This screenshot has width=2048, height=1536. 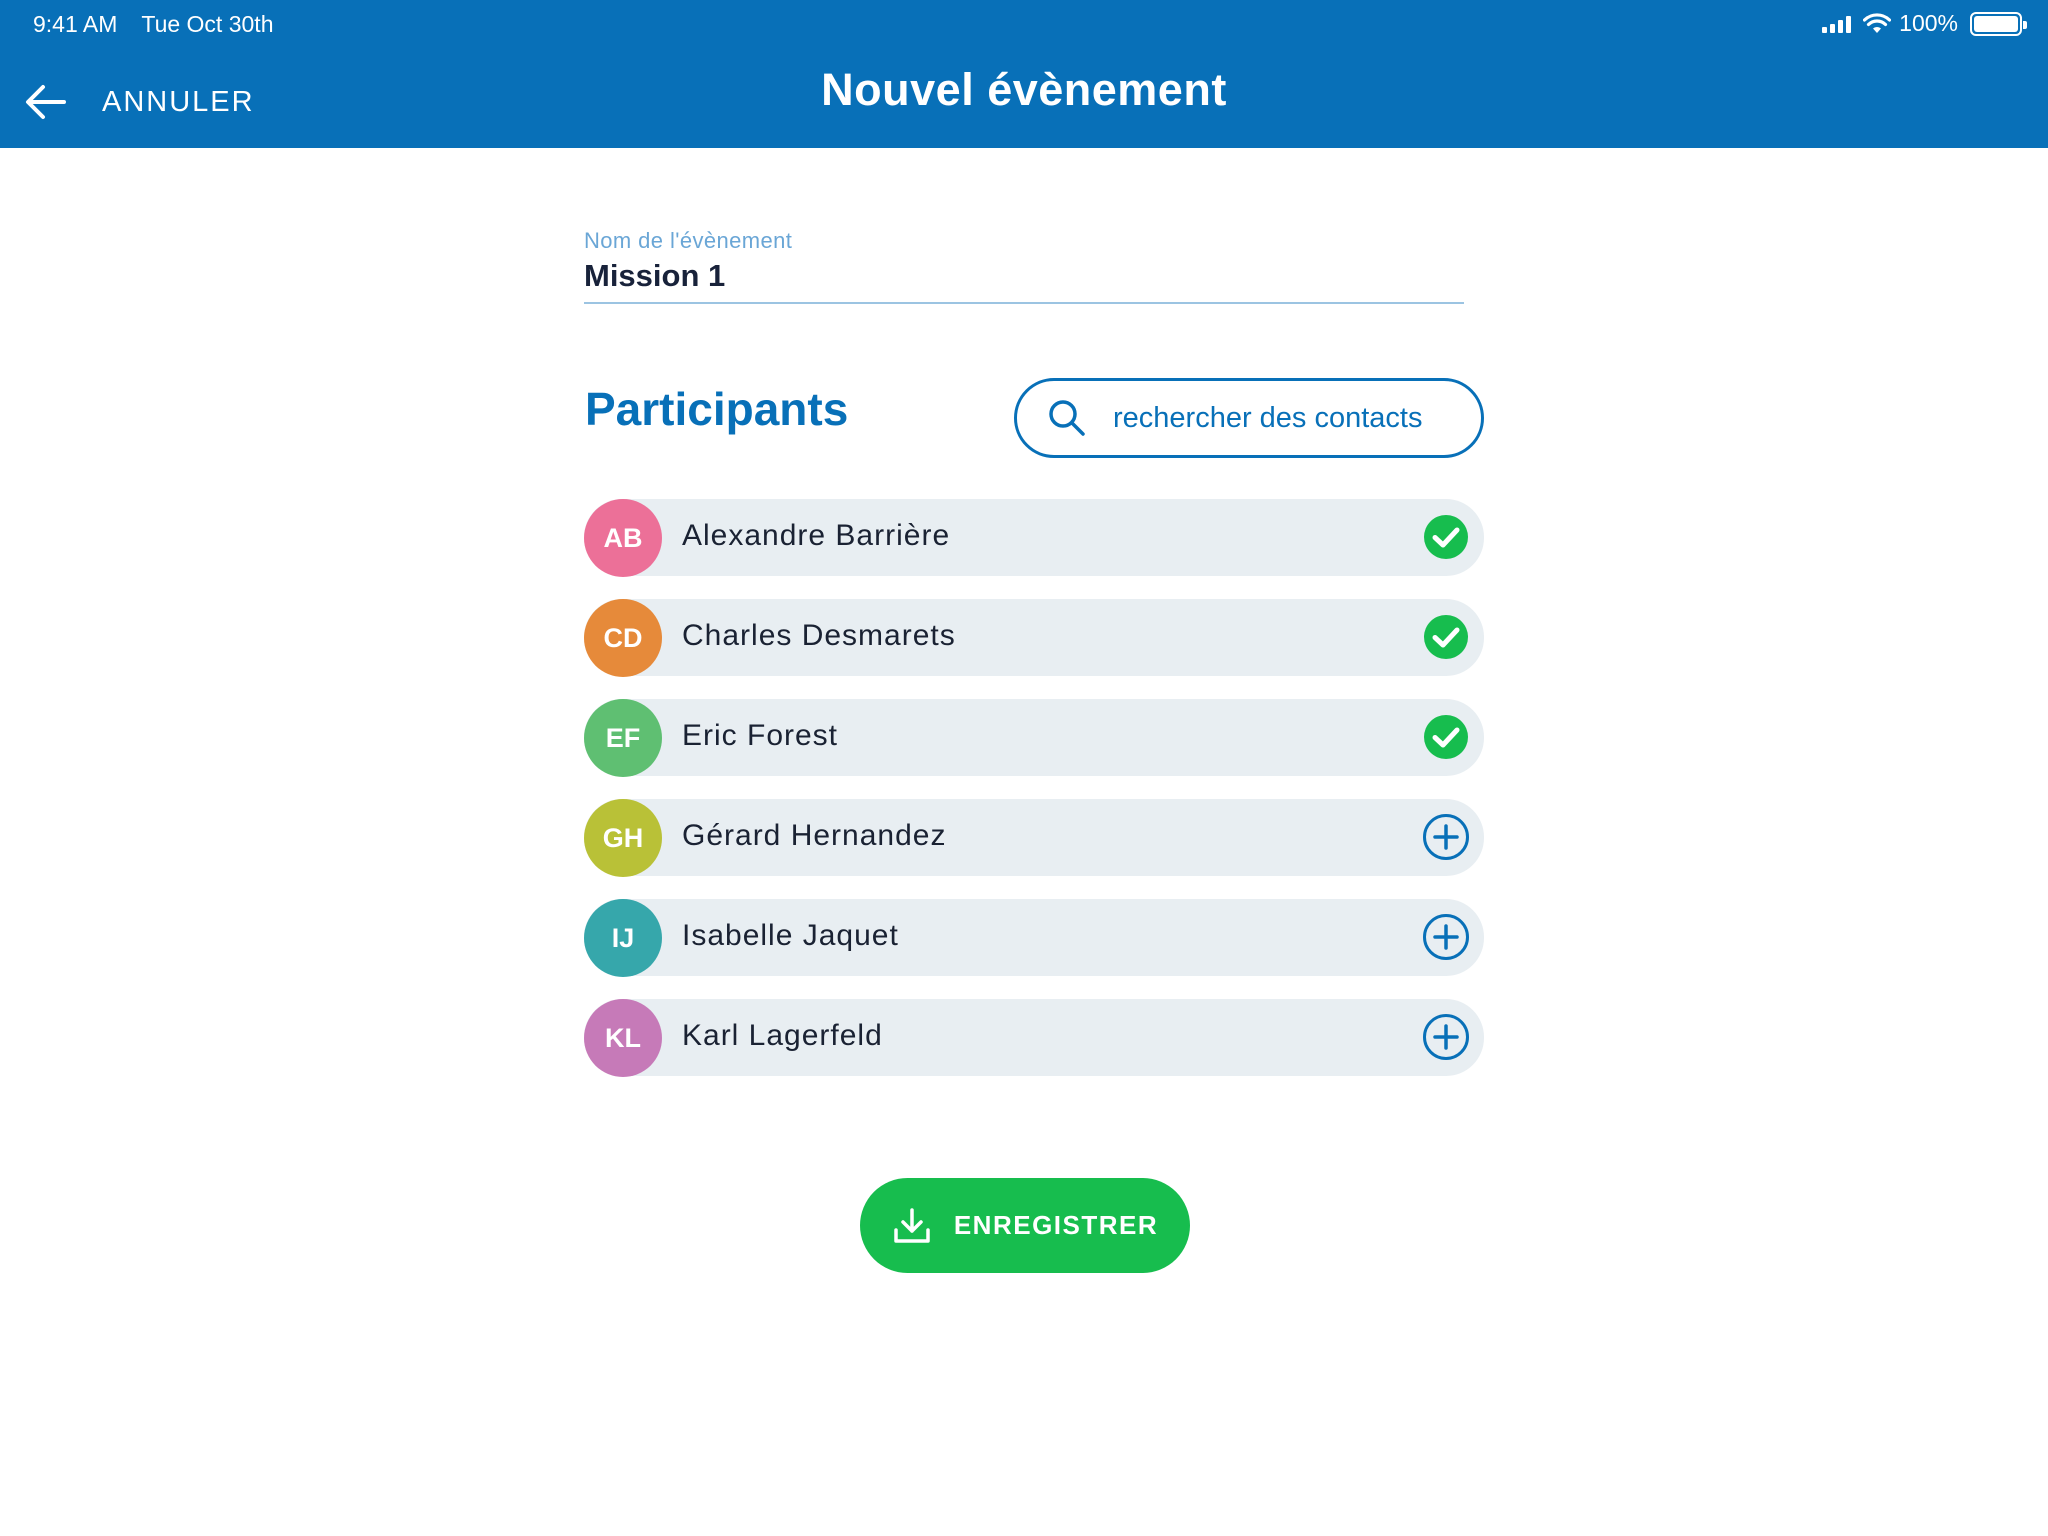 I want to click on status-date: Tue Oct 30th, so click(x=207, y=24).